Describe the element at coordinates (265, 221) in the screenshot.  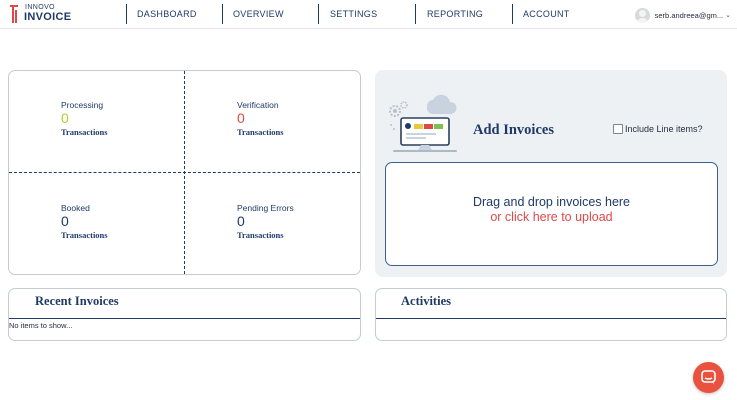
I see `stat-pending-errors: Pending Errors 0 Transactions` at that location.